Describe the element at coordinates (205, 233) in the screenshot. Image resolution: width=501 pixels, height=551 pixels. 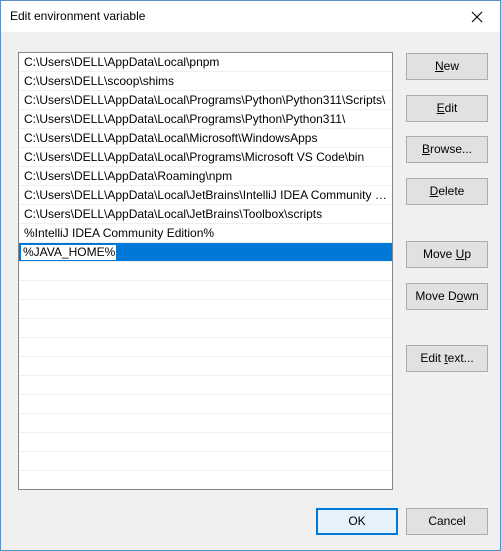
I see `list-item: %IntelliJ IDEA Community Edition%` at that location.